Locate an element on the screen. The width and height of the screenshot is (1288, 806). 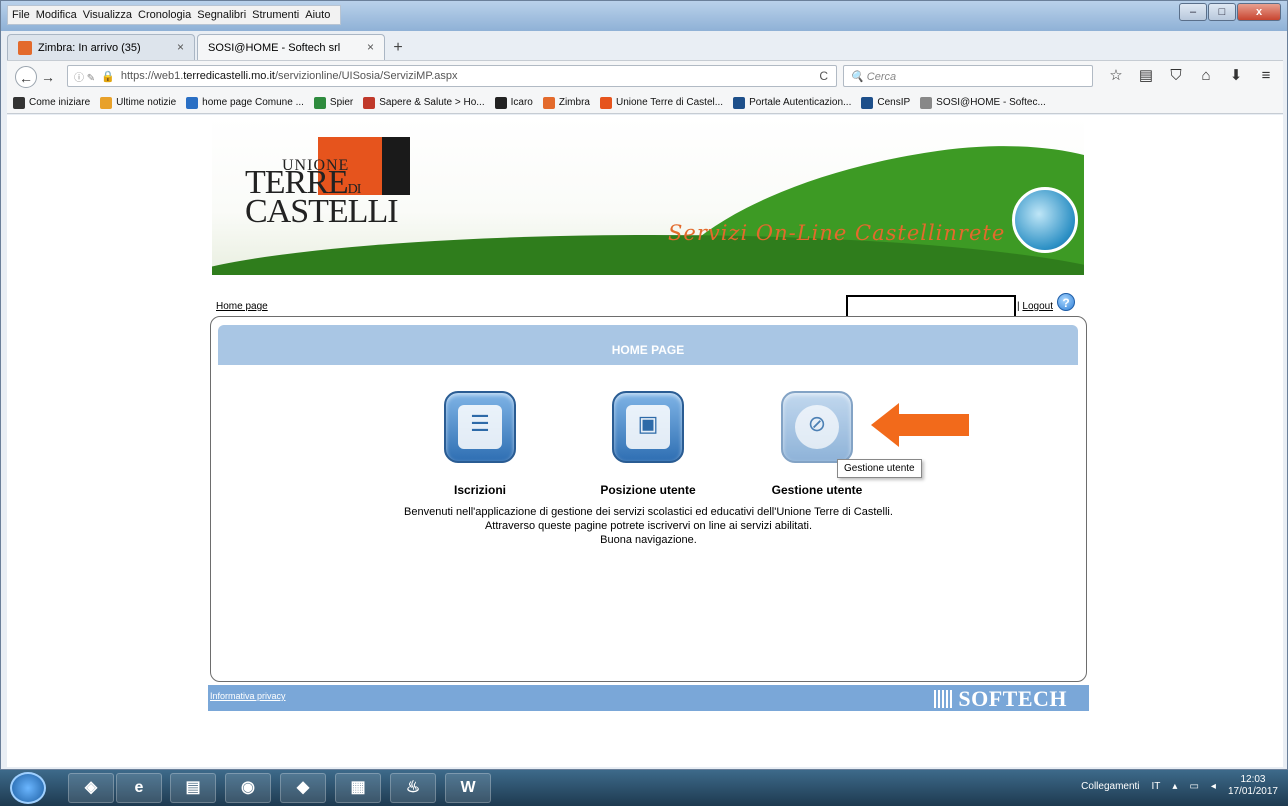
tab-label: Zimbra: In arrivo (35) is located at coordinates (89, 47).